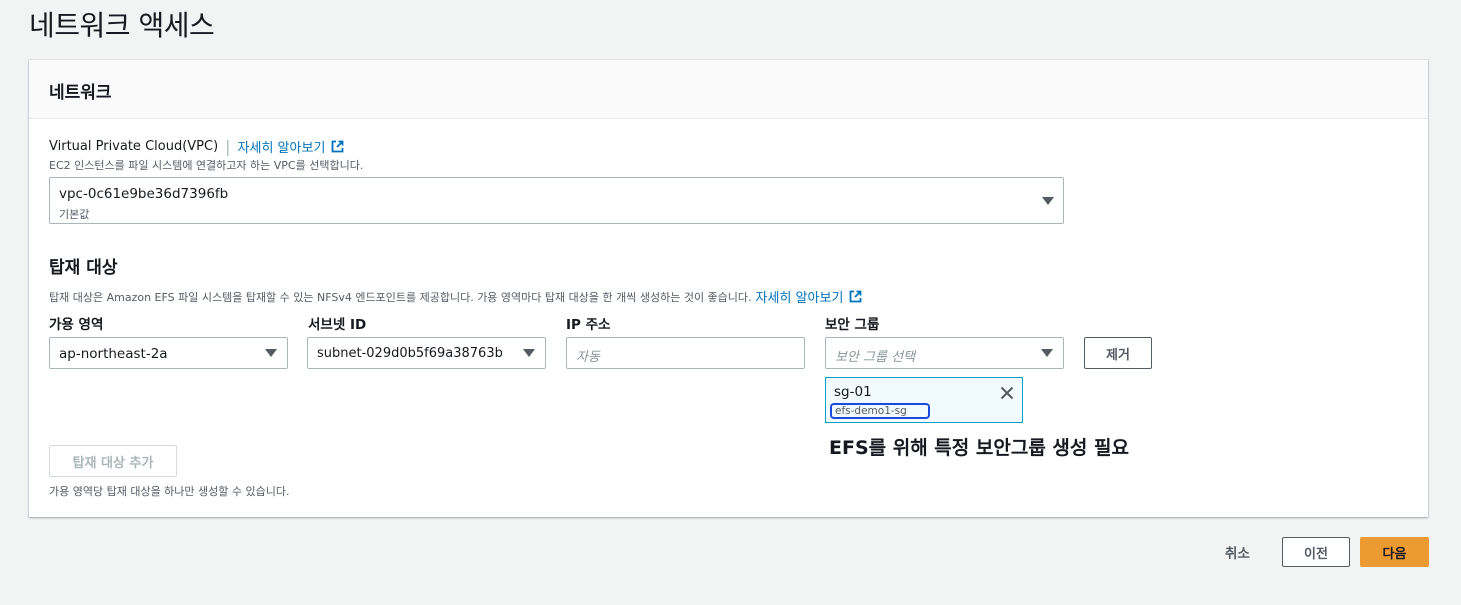 The image size is (1461, 605). What do you see at coordinates (1237, 552) in the screenshot?
I see `cancel-button: 취소` at bounding box center [1237, 552].